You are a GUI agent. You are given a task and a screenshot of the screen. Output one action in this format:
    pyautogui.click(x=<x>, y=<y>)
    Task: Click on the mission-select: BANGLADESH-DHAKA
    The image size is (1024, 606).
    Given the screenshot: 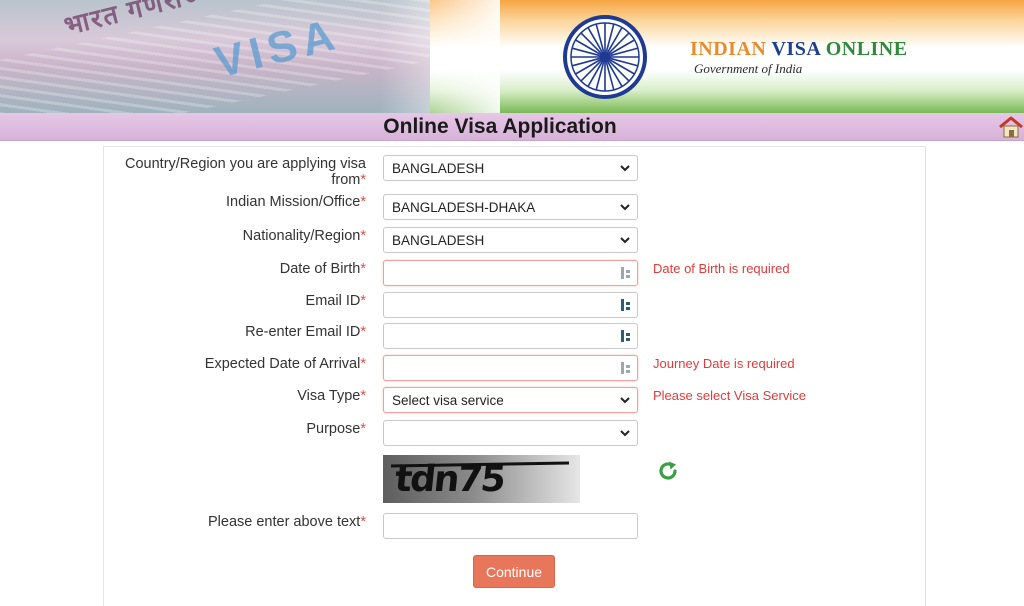 What is the action you would take?
    pyautogui.click(x=510, y=207)
    